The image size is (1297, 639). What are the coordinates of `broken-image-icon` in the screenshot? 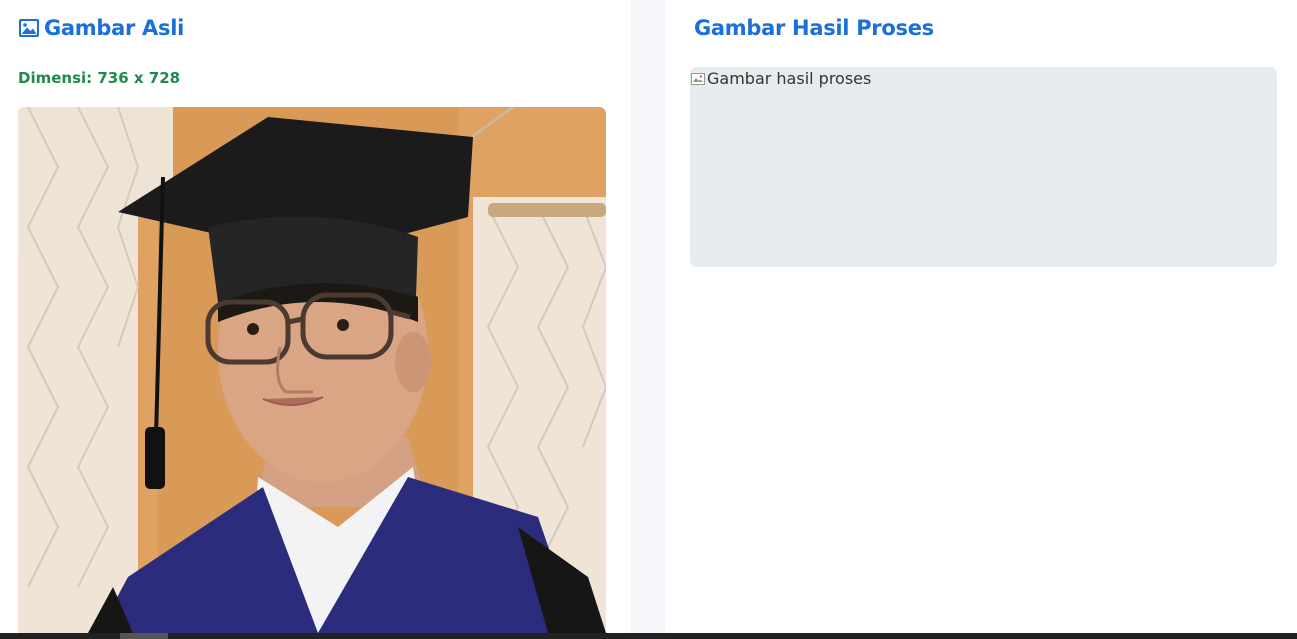 It's located at (698, 79).